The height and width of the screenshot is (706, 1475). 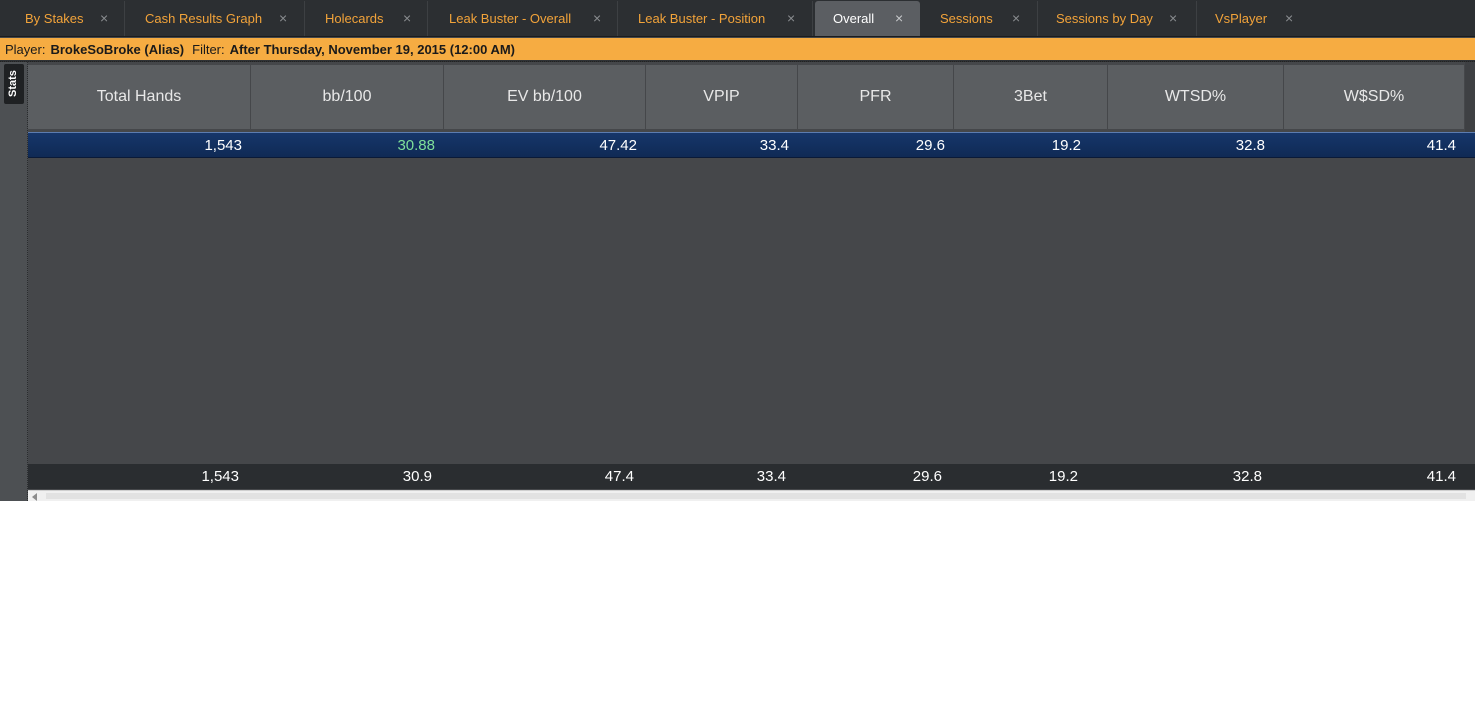 I want to click on scroll-left-icon, so click(x=34, y=497).